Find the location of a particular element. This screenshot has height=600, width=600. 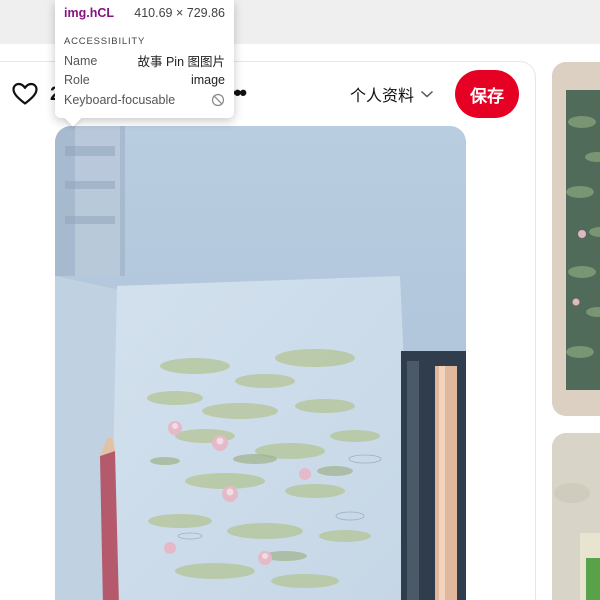

profile-dropdown: 个人资料 is located at coordinates (392, 94).